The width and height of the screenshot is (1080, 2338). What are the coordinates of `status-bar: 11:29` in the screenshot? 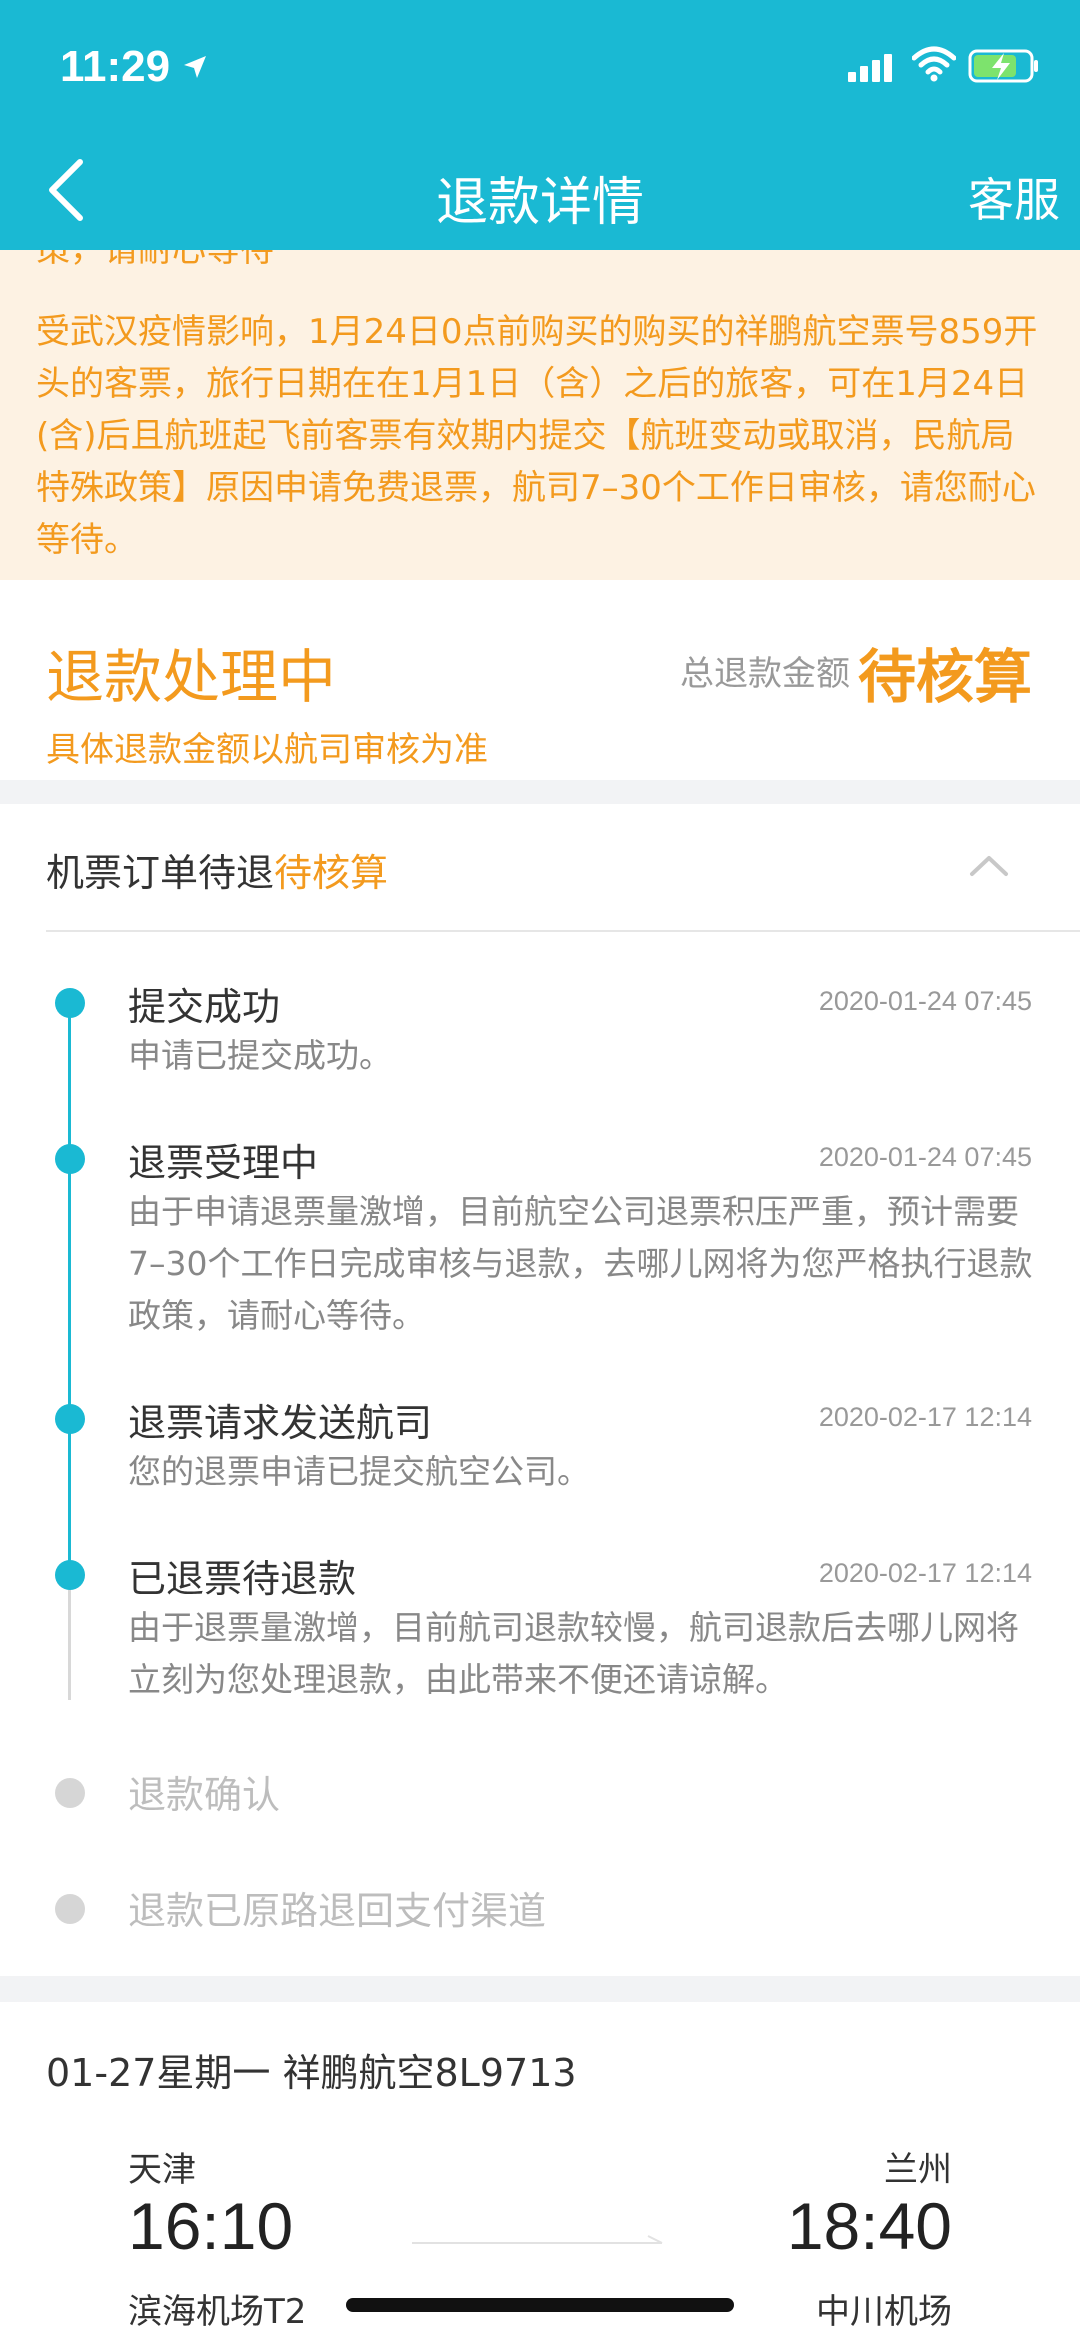 It's located at (540, 65).